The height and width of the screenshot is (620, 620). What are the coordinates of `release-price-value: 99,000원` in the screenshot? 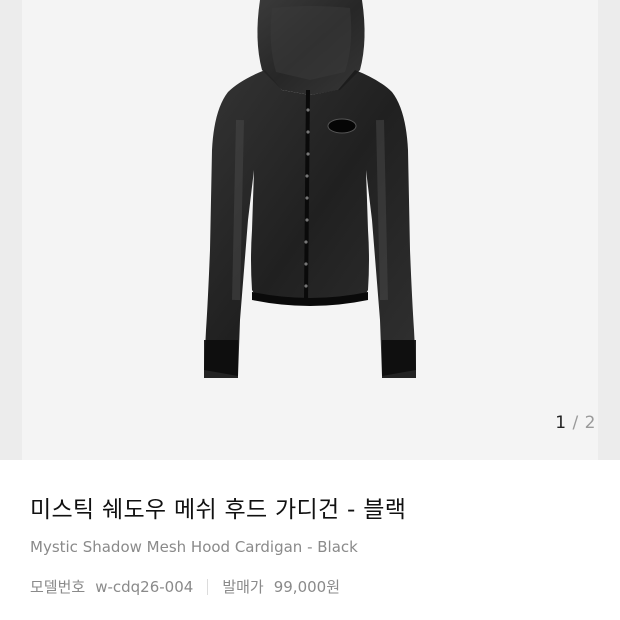 It's located at (307, 587).